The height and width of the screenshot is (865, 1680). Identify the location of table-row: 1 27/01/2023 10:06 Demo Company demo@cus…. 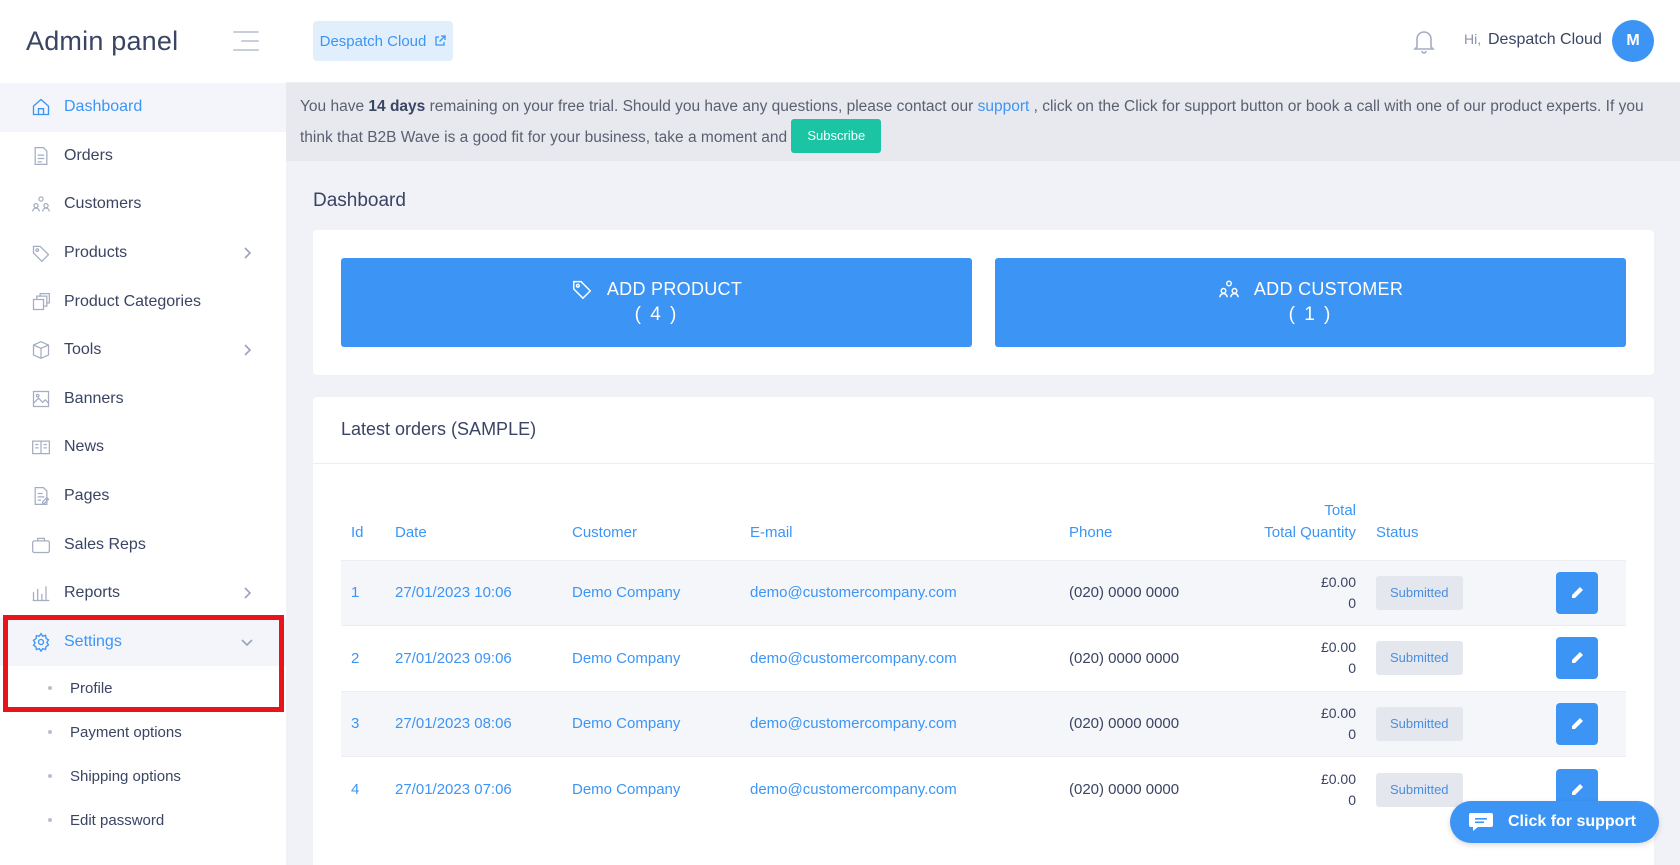
(983, 592).